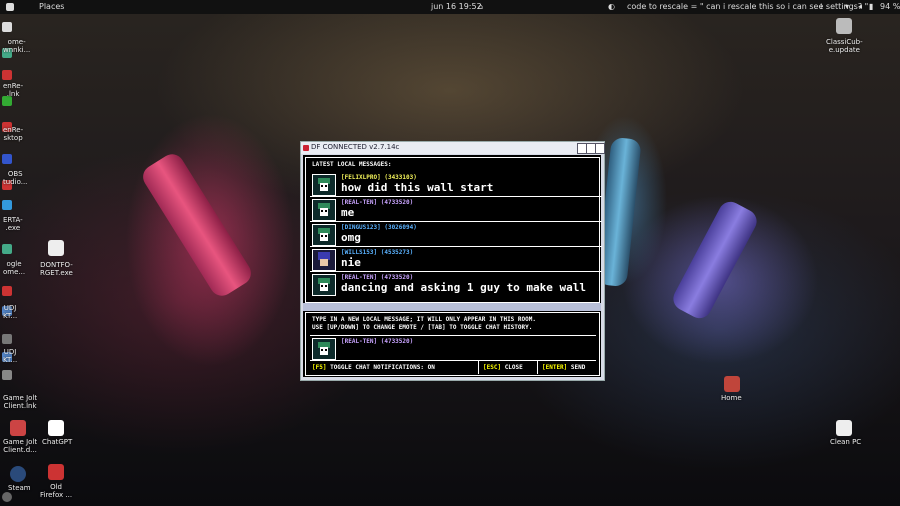 This screenshot has width=900, height=506. I want to click on message-text: how did this wall start, so click(417, 187).